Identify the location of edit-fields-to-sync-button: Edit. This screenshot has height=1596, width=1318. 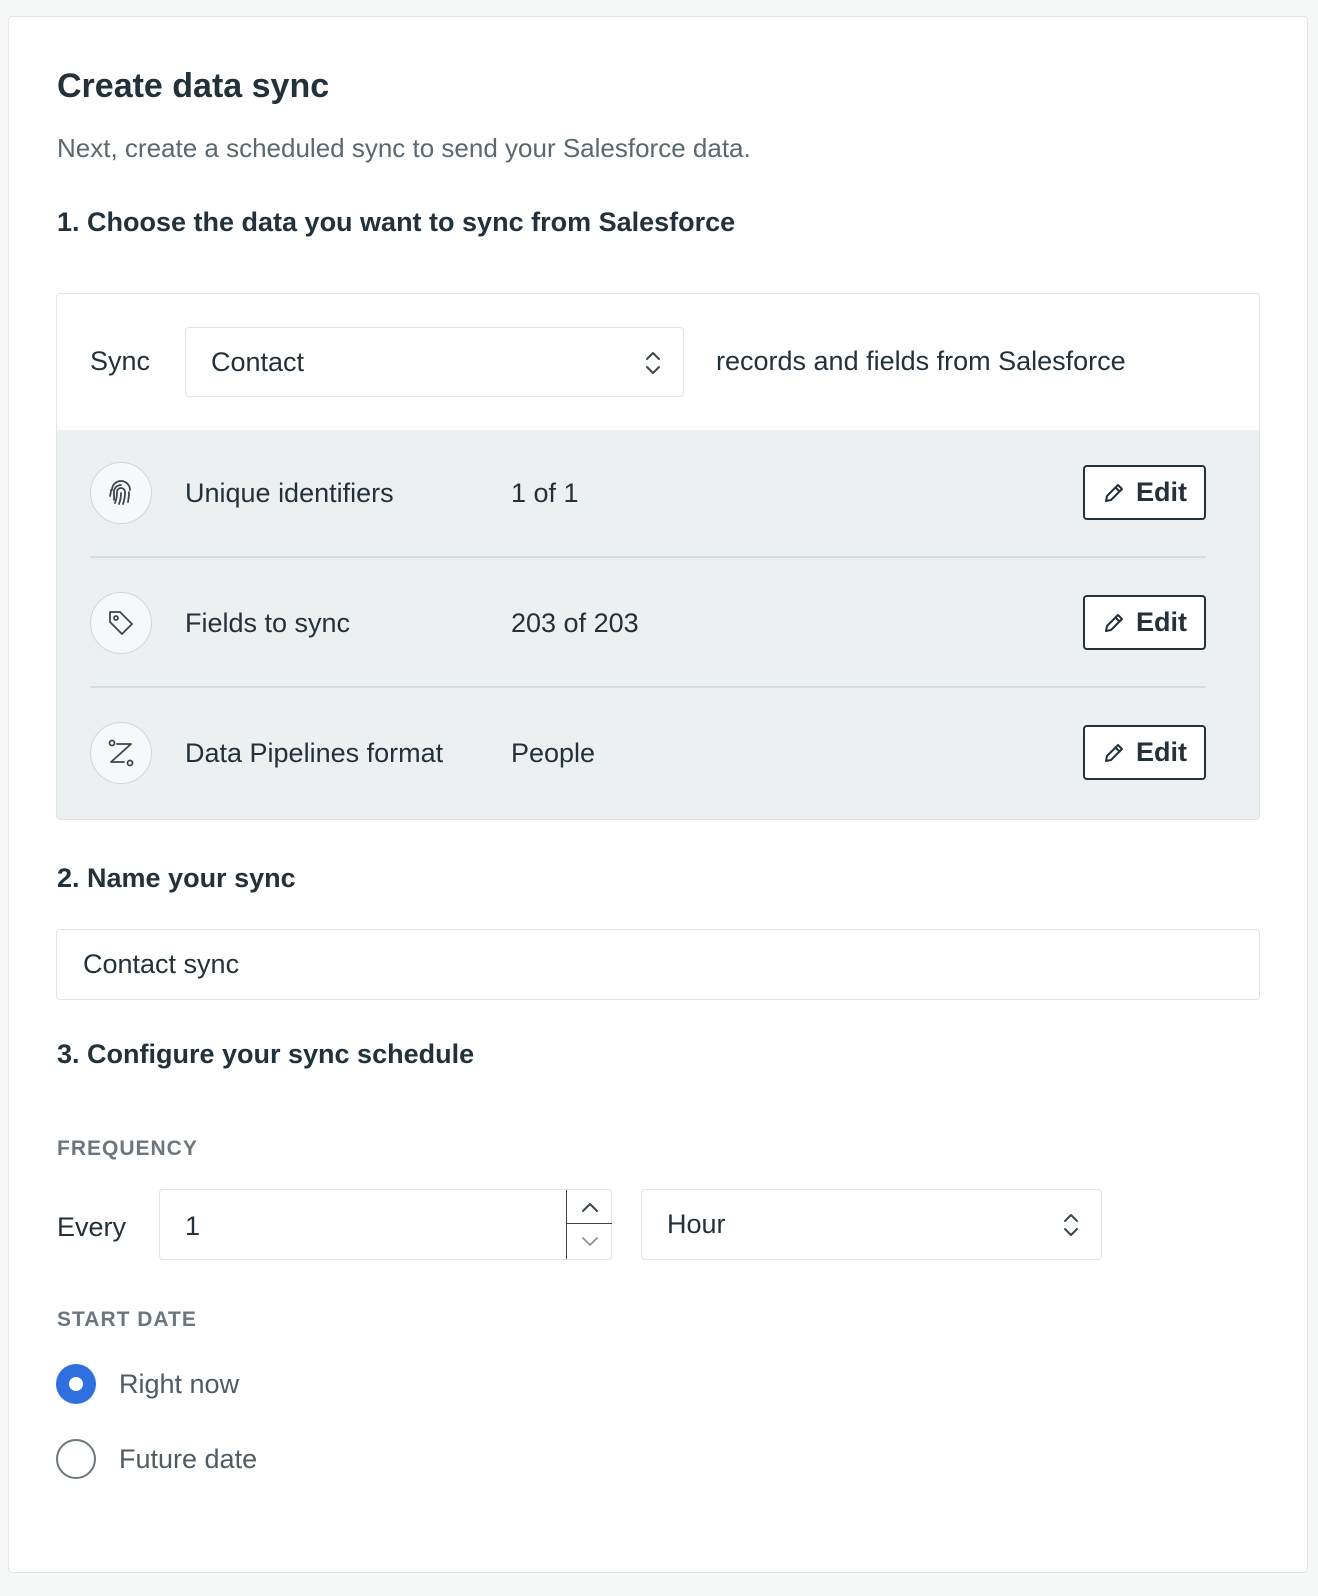
(1144, 622).